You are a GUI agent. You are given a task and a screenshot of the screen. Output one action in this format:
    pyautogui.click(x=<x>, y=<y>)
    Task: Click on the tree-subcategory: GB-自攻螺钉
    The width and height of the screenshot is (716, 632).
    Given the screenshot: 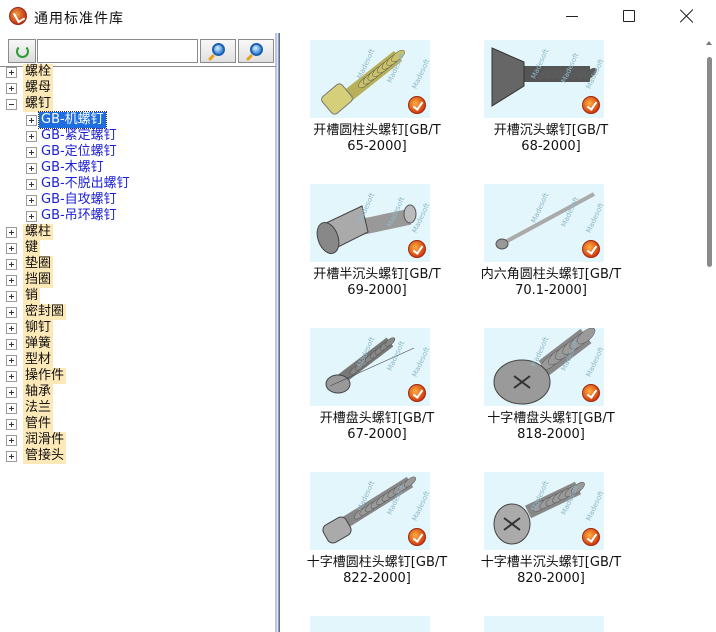 What is the action you would take?
    pyautogui.click(x=138, y=200)
    